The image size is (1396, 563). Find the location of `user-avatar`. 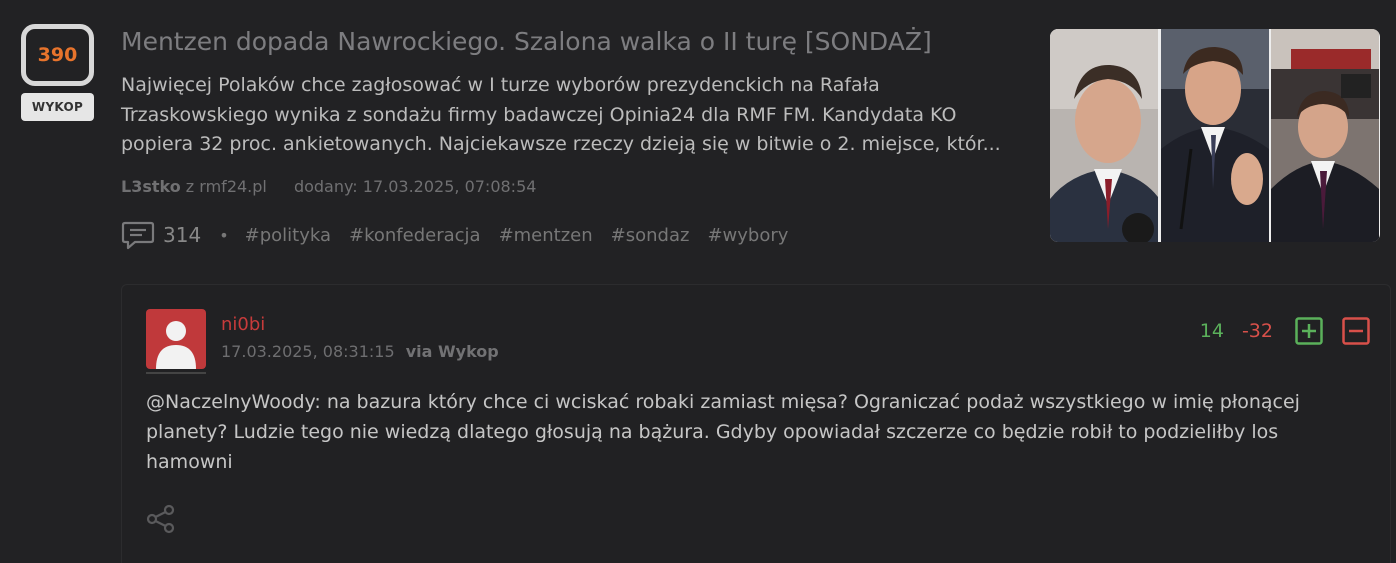

user-avatar is located at coordinates (176, 339).